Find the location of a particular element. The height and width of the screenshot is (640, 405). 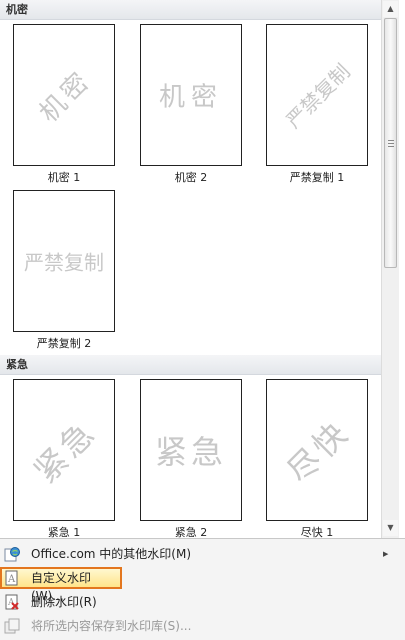

delete-watermark-icon: A is located at coordinates (12, 602).